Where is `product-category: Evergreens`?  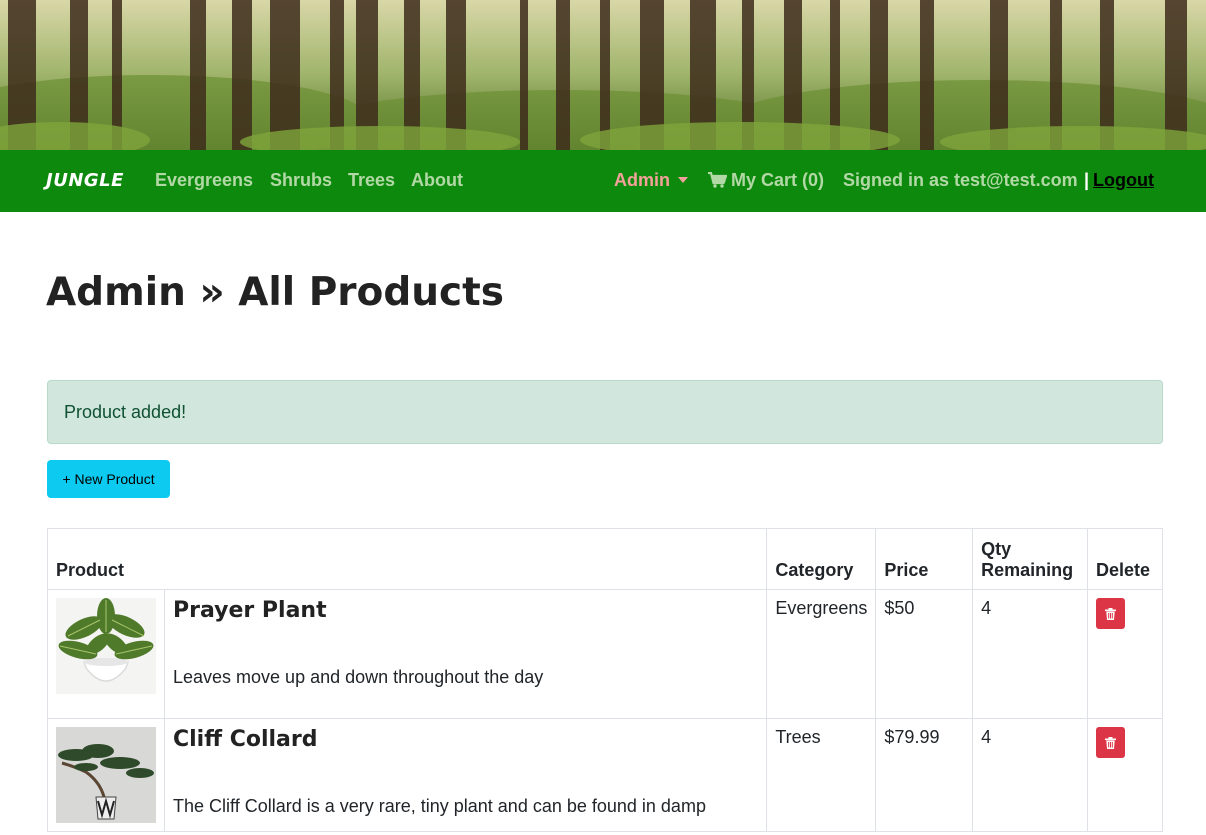 product-category: Evergreens is located at coordinates (821, 654).